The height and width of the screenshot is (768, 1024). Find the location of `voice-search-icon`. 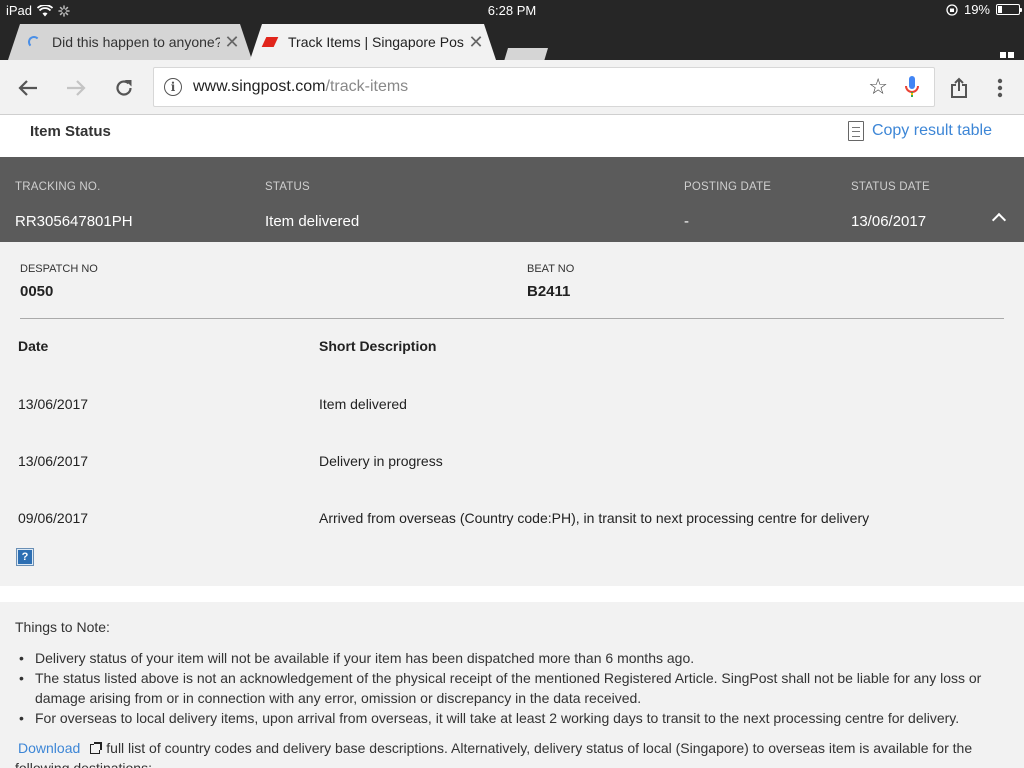

voice-search-icon is located at coordinates (912, 87).